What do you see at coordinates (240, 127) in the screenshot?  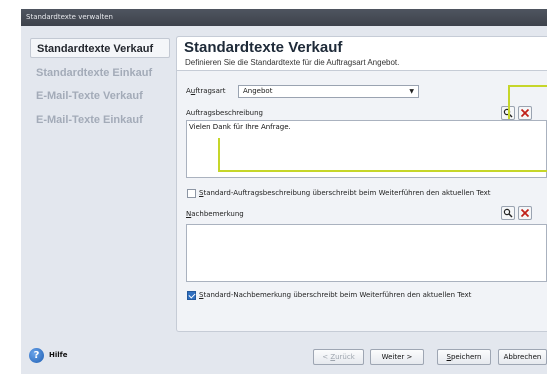 I see `auftragsbeschreibung-text: Vielen Dank für Ihre Anfrage.` at bounding box center [240, 127].